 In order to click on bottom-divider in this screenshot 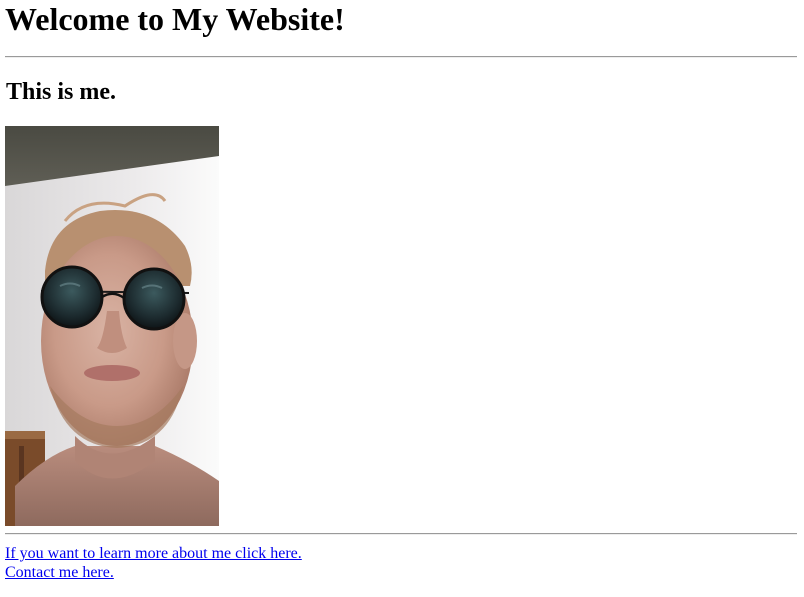, I will do `click(401, 534)`.